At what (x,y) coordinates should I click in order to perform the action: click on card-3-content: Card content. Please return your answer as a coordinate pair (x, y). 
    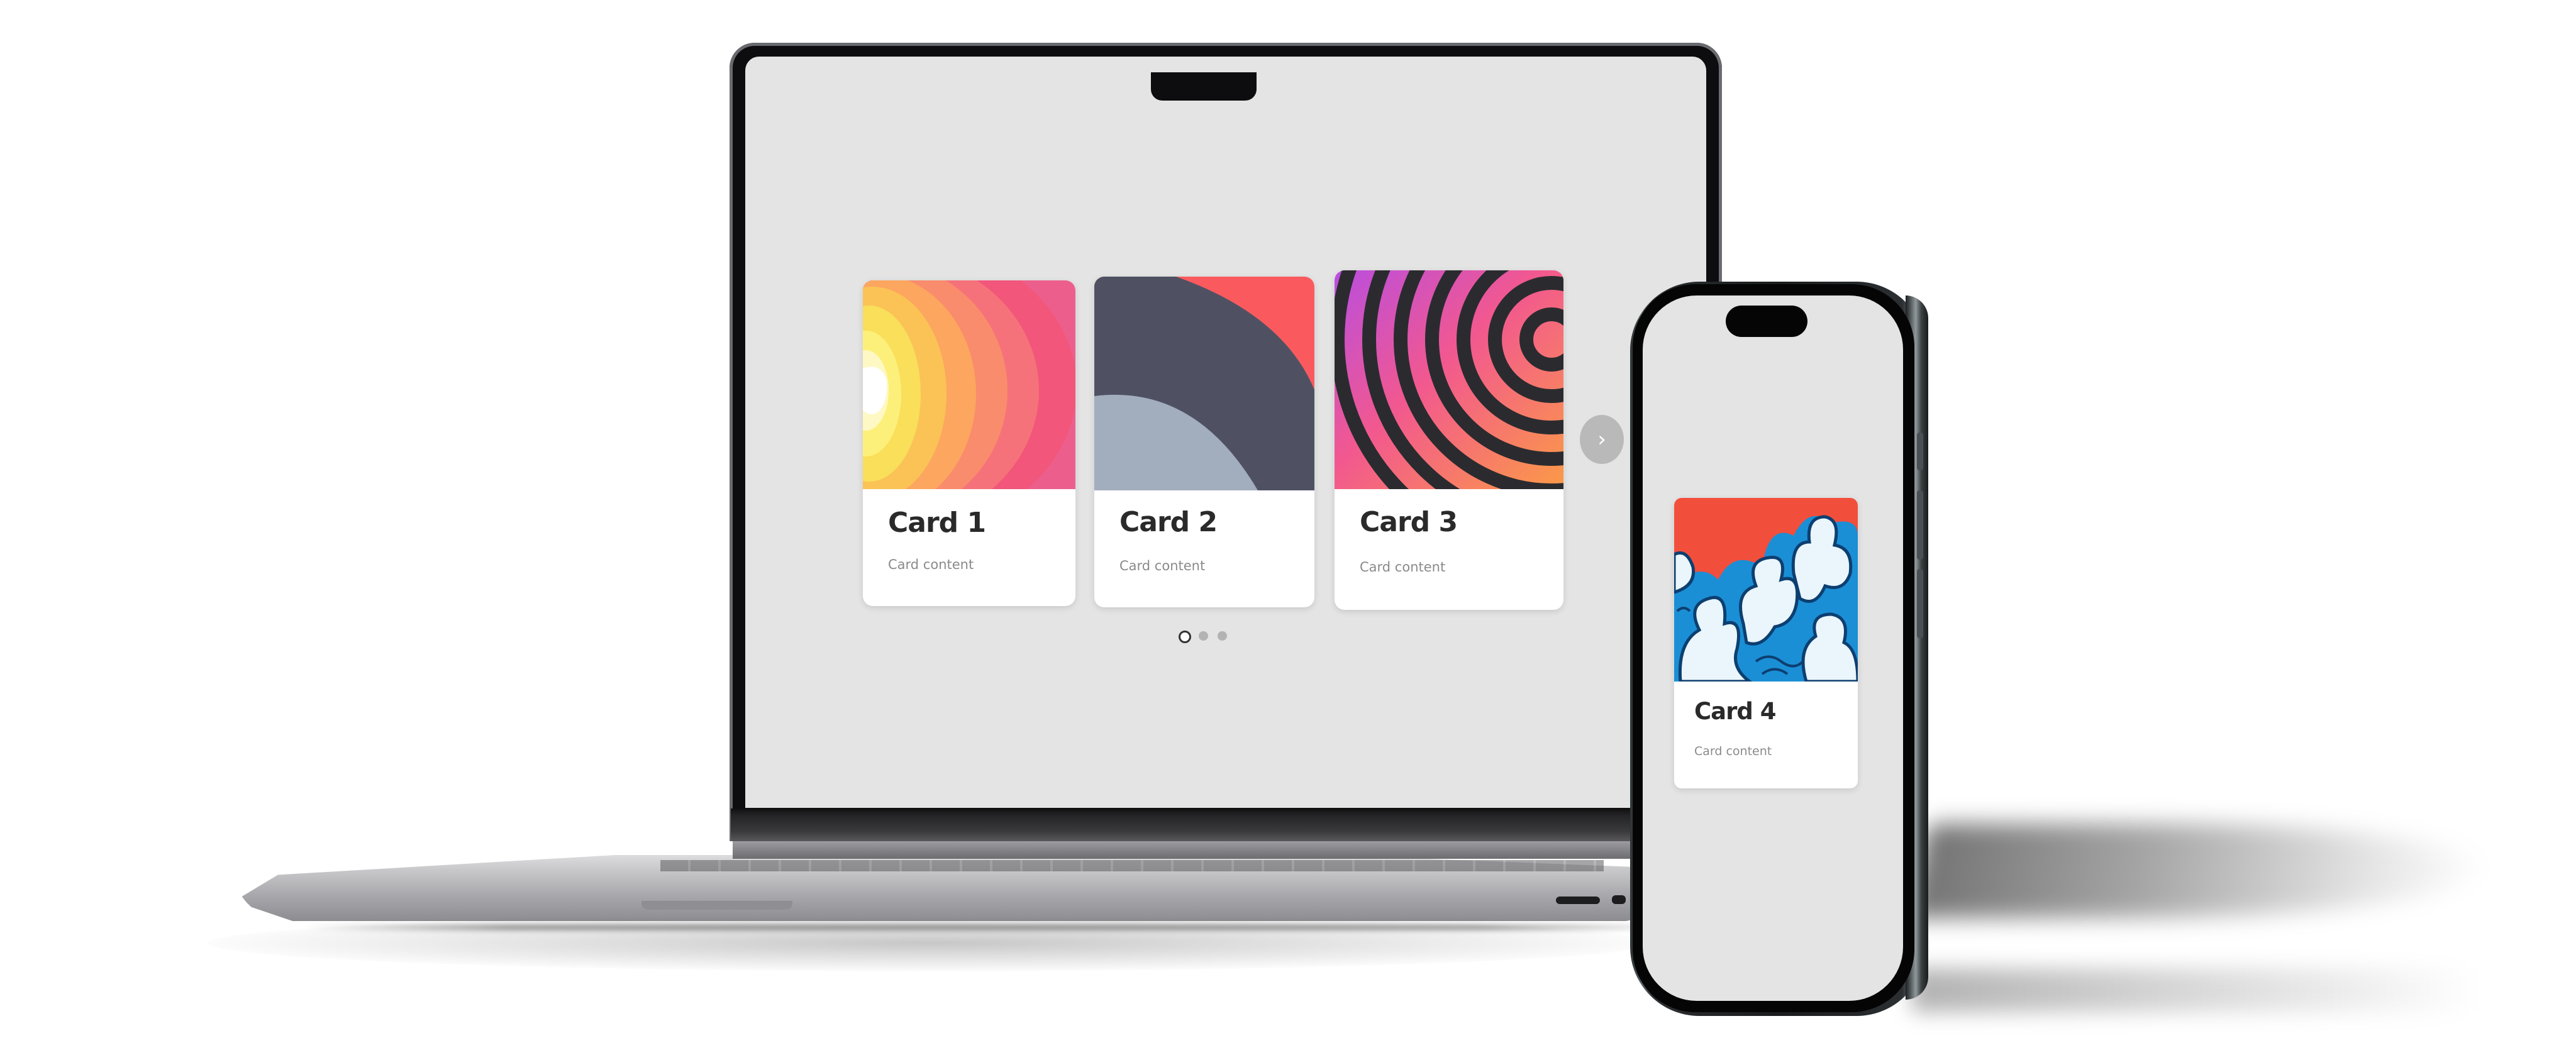
    Looking at the image, I should click on (1403, 567).